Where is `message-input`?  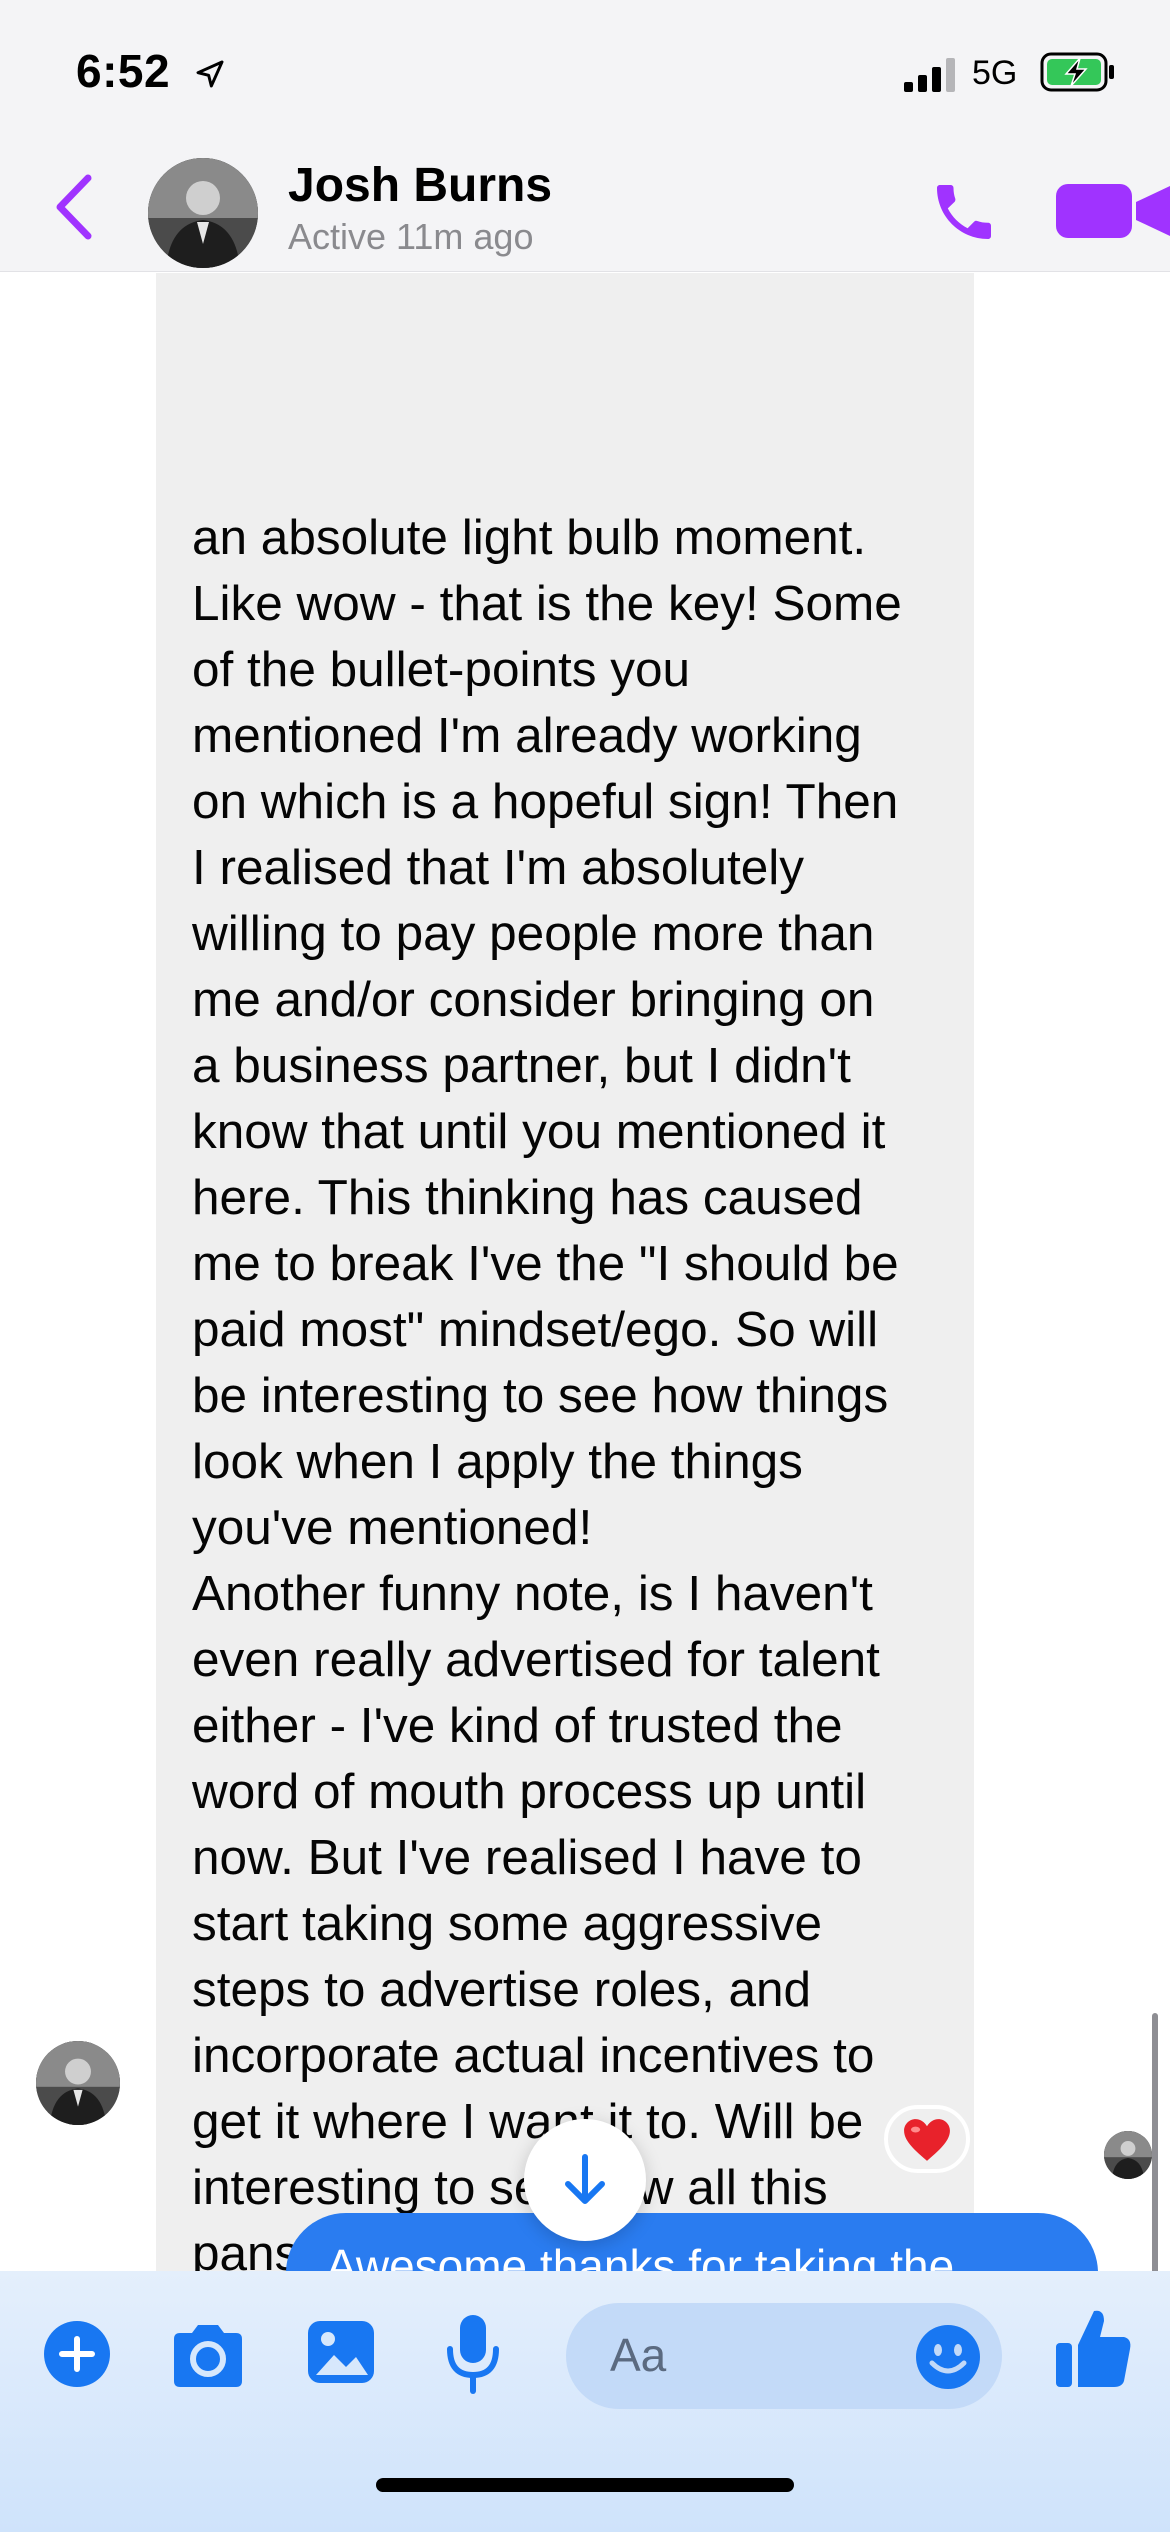
message-input is located at coordinates (750, 2355).